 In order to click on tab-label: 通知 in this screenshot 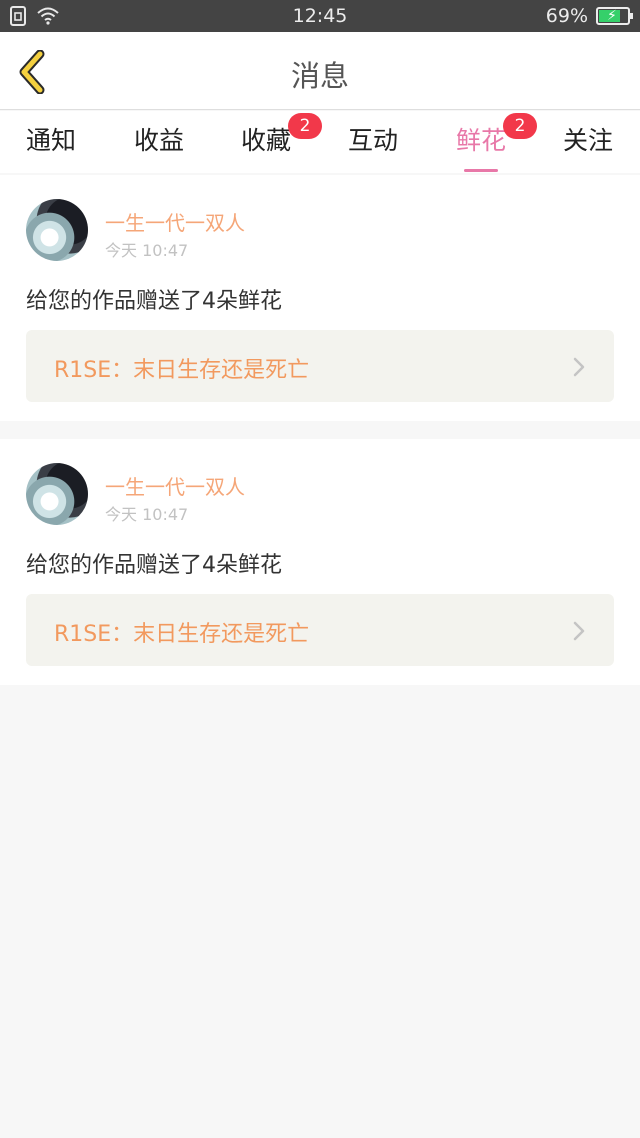, I will do `click(50, 140)`.